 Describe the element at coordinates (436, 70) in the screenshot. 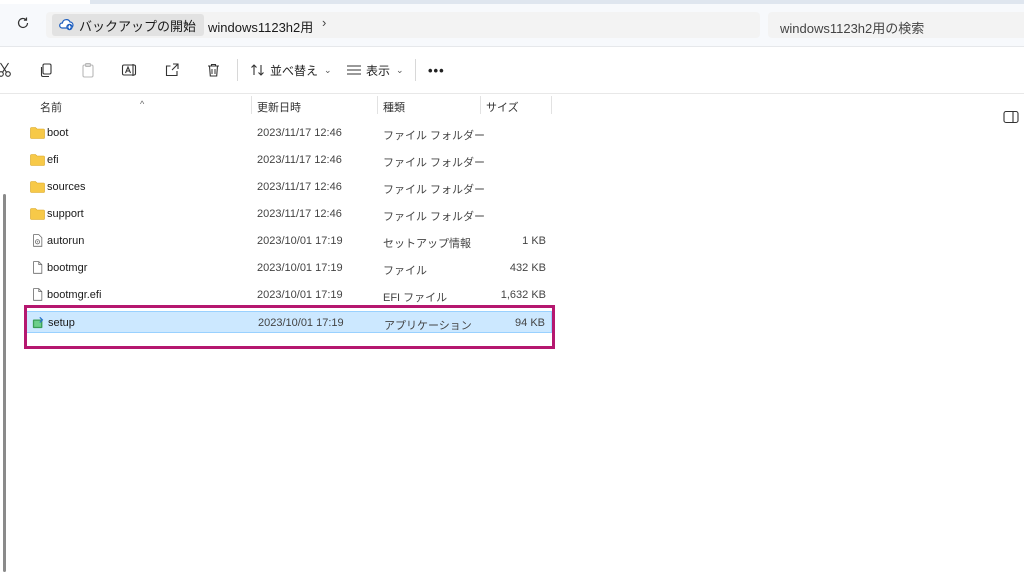

I see `more-options-button: •••` at that location.